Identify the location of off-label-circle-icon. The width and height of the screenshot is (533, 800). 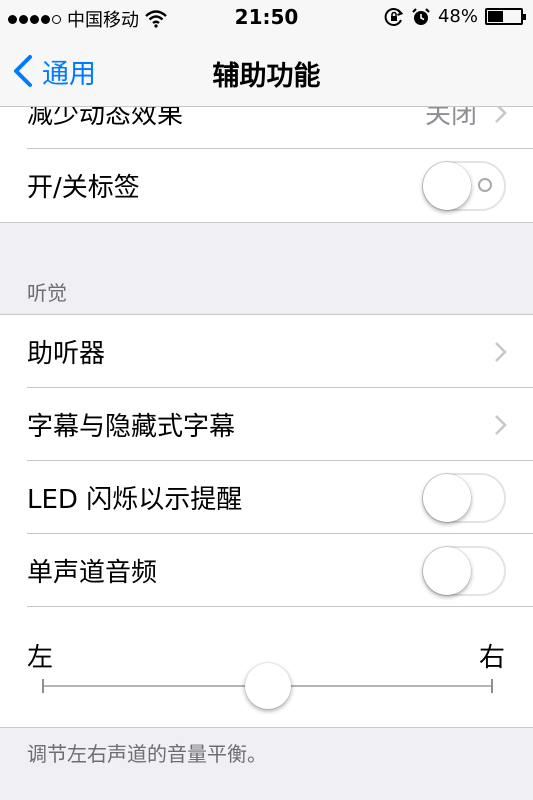
(485, 184).